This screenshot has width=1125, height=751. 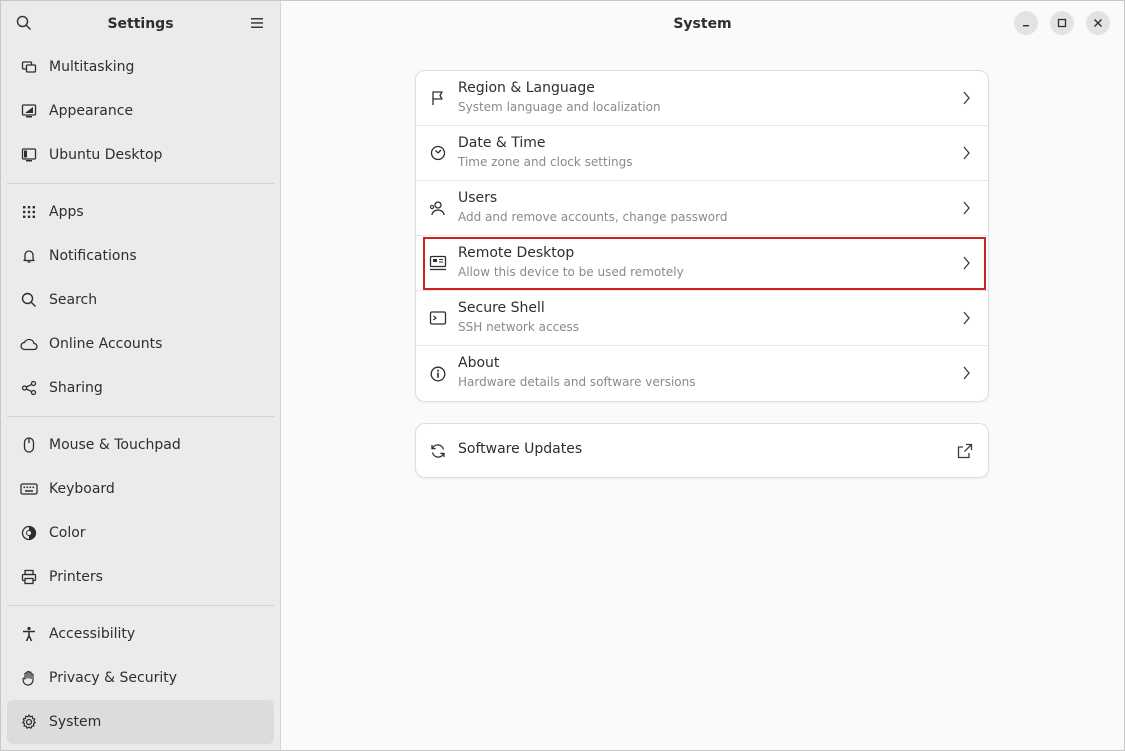 I want to click on sidebar-item-label: Search, so click(x=73, y=300).